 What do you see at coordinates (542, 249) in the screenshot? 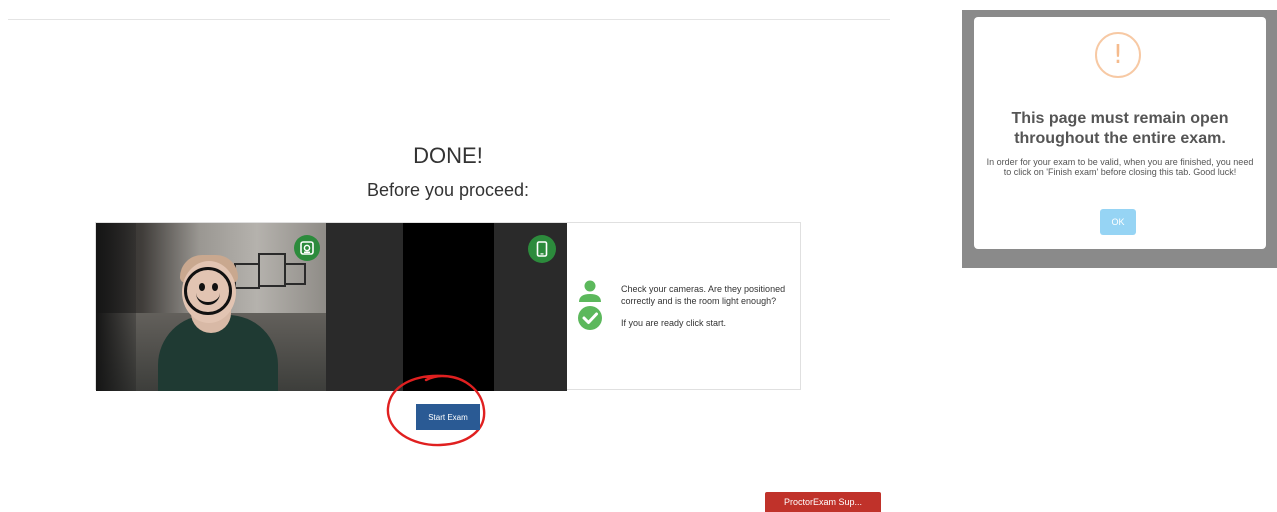
I see `phone-icon` at bounding box center [542, 249].